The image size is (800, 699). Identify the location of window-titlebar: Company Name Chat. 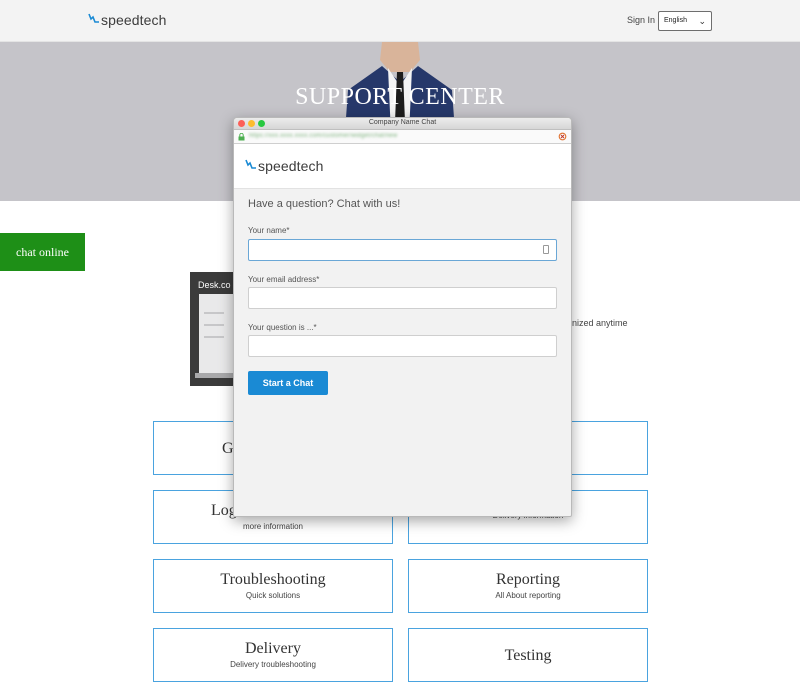
(402, 124).